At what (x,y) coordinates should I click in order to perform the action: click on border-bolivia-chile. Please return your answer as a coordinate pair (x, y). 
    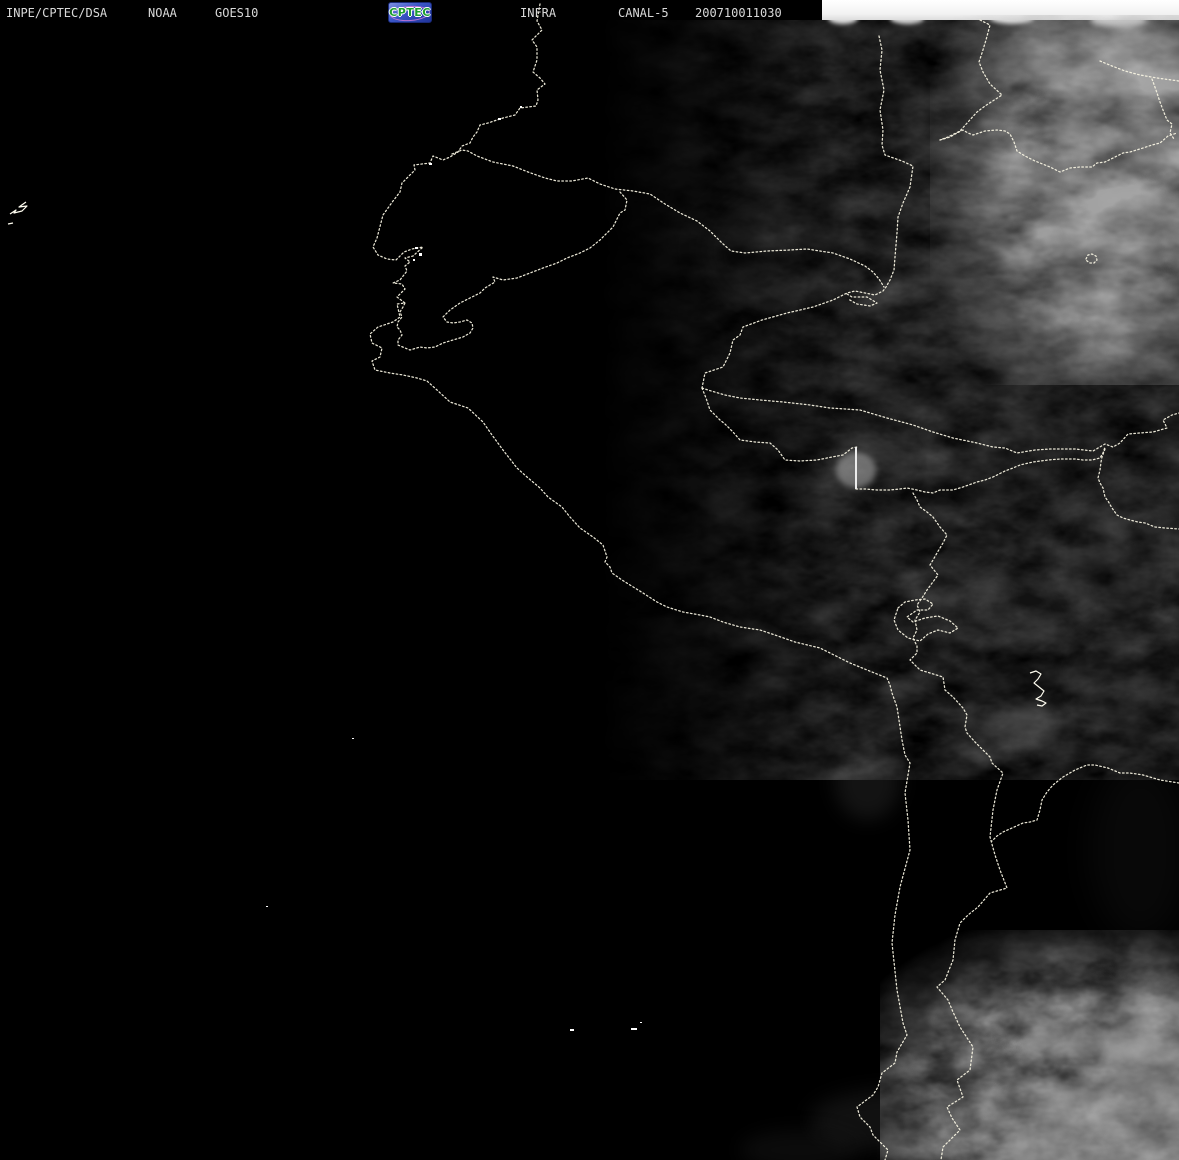
    Looking at the image, I should click on (958, 826).